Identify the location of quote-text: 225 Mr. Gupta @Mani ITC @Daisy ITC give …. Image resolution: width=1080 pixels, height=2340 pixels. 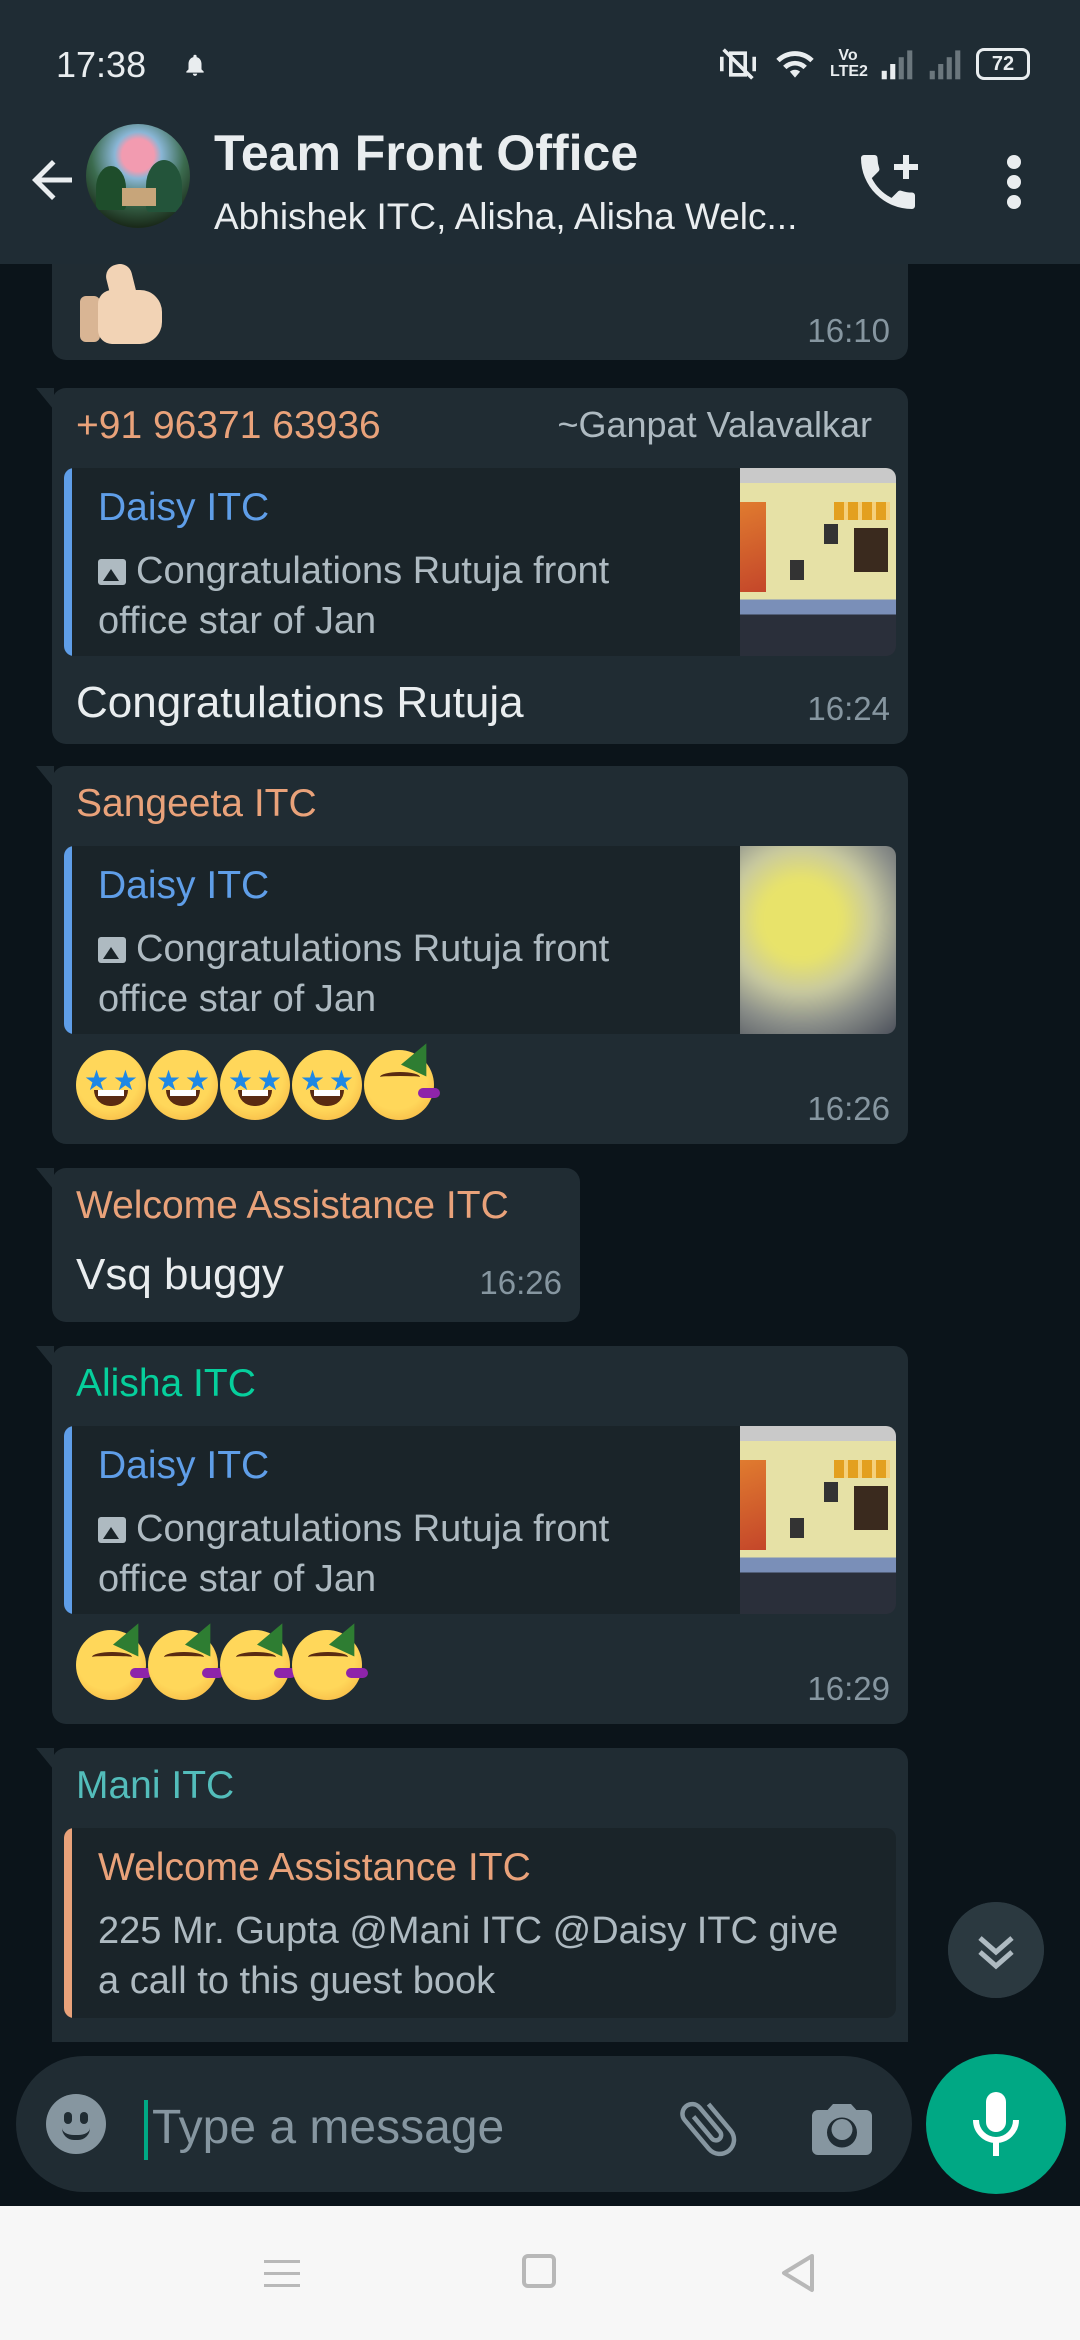
(468, 1956).